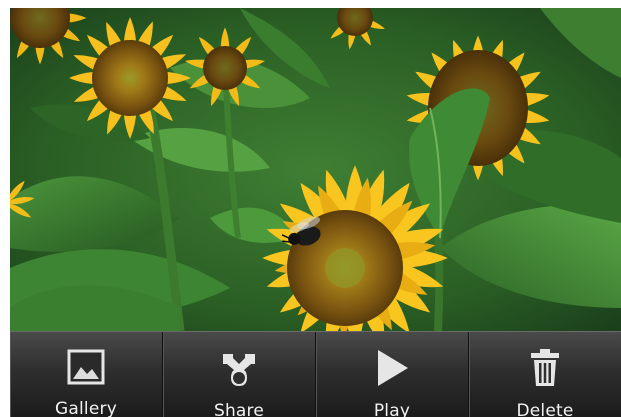 This screenshot has height=417, width=621. I want to click on trash-icon, so click(545, 368).